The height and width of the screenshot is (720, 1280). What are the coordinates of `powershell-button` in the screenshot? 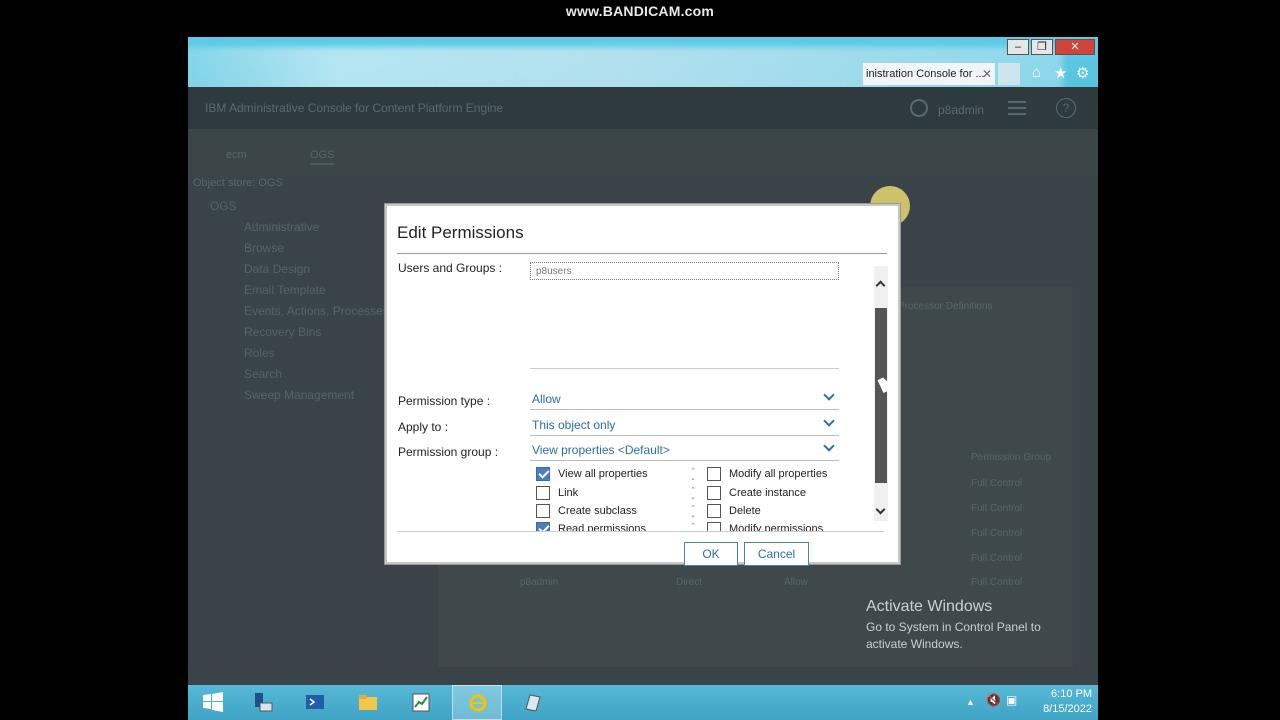 It's located at (315, 702).